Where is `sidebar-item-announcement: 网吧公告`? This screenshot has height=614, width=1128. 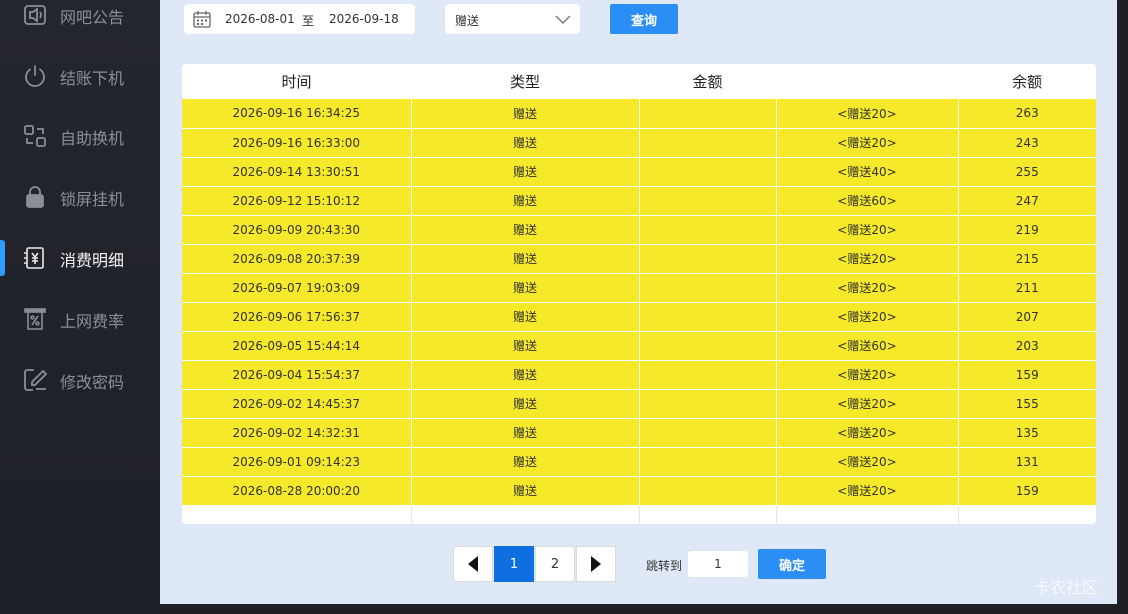 sidebar-item-announcement: 网吧公告 is located at coordinates (80, 17).